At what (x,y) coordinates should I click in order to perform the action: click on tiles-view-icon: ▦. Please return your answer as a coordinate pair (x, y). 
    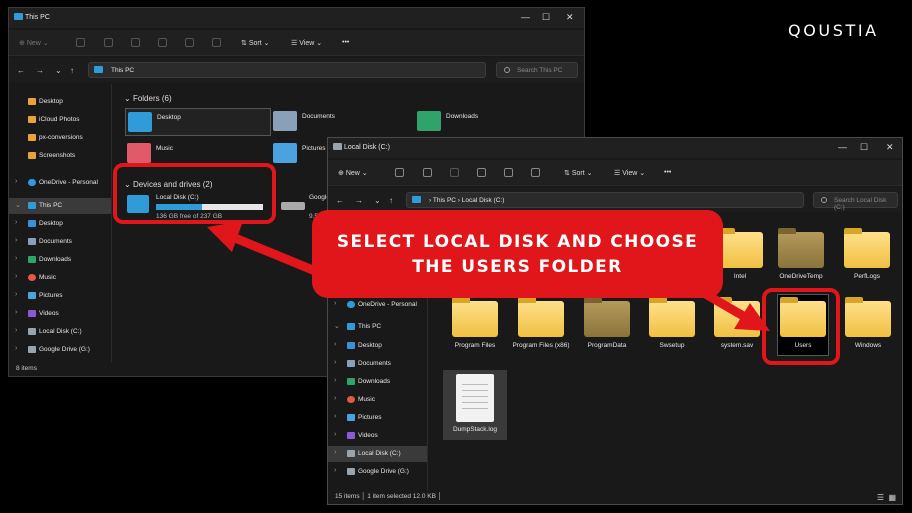
    Looking at the image, I should click on (892, 497).